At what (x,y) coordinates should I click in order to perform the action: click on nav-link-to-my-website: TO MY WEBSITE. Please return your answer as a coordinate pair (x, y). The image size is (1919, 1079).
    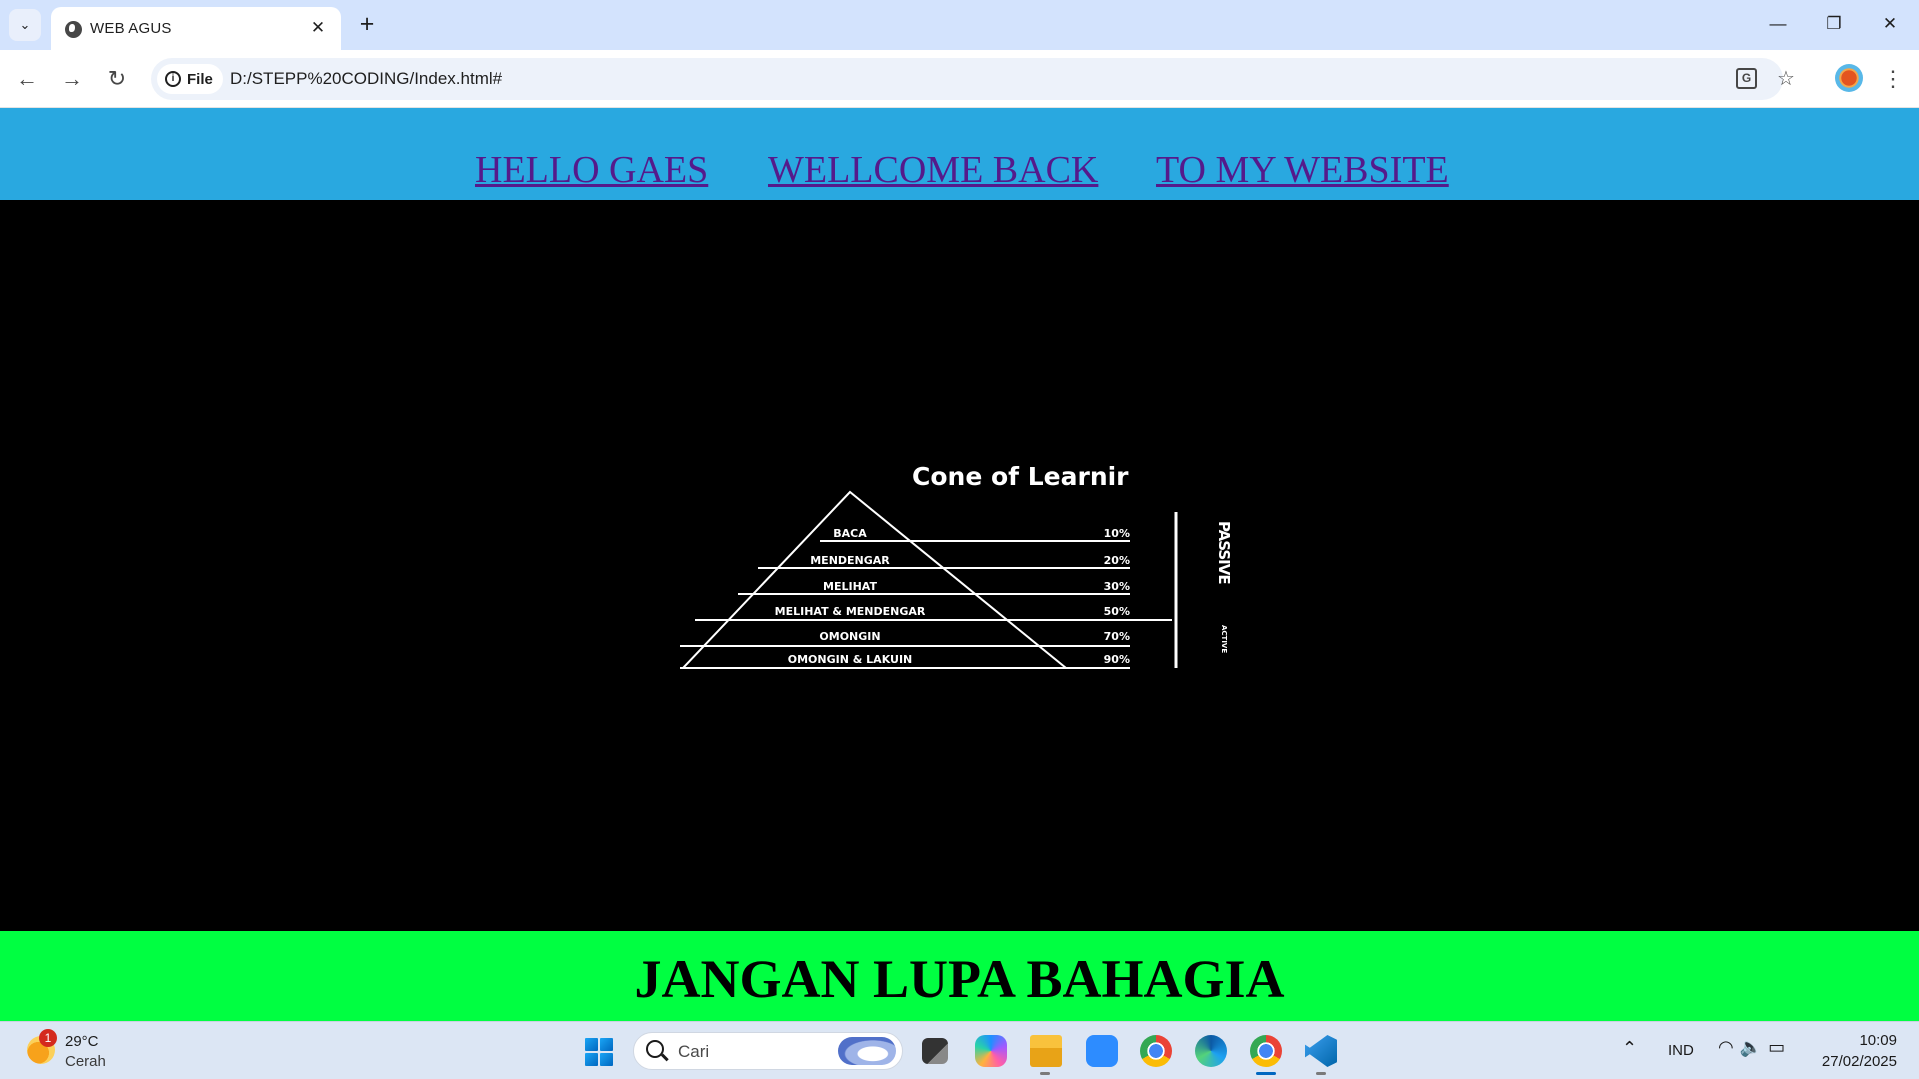
    Looking at the image, I should click on (1302, 170).